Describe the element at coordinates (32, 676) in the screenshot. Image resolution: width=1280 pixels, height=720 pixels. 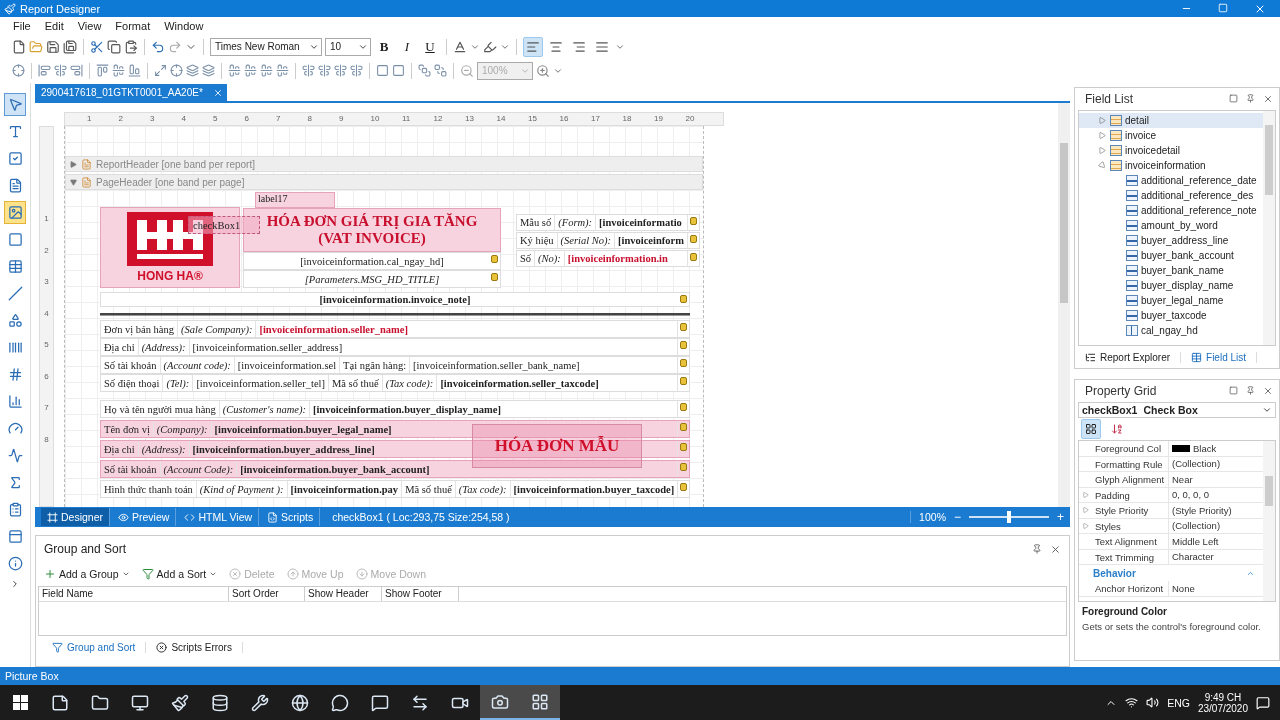
I see `status-text: Picture Box` at that location.